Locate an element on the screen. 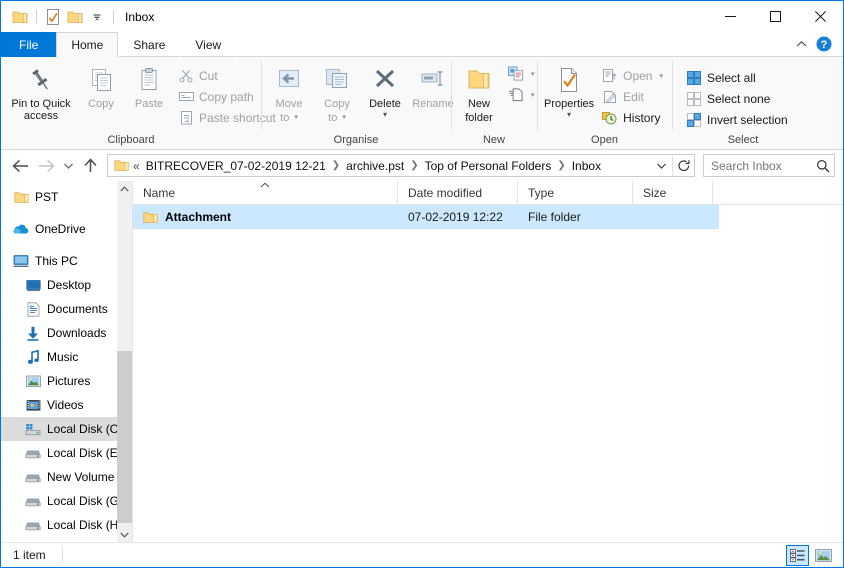 The width and height of the screenshot is (844, 568). edit-icon is located at coordinates (610, 97).